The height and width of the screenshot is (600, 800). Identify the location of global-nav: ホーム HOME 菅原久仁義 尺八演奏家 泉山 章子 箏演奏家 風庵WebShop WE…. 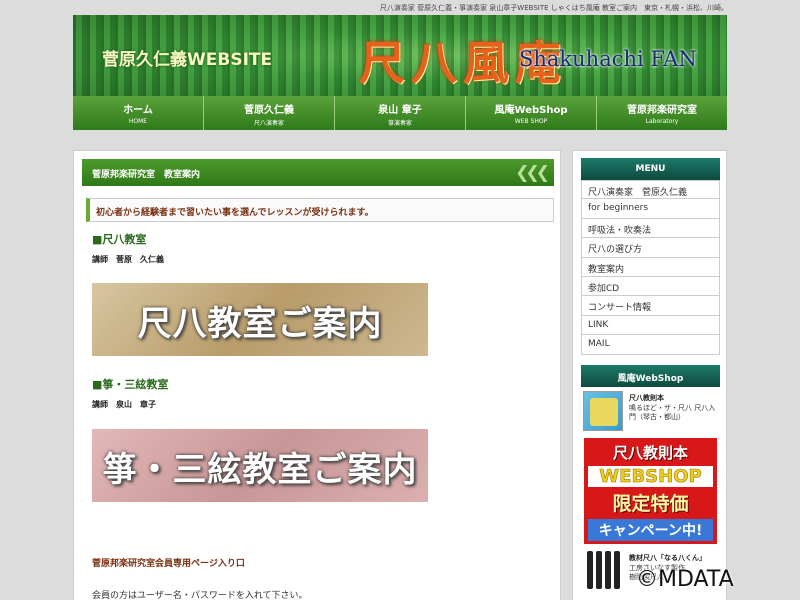
(400, 113).